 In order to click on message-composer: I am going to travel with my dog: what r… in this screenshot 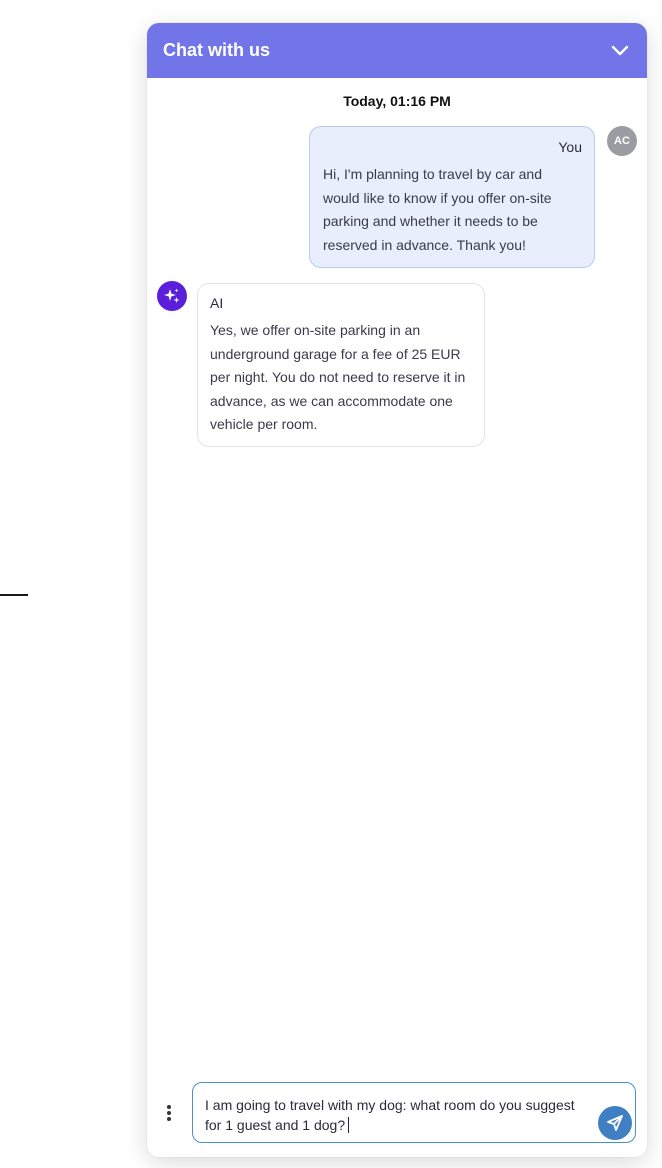, I will do `click(397, 1113)`.